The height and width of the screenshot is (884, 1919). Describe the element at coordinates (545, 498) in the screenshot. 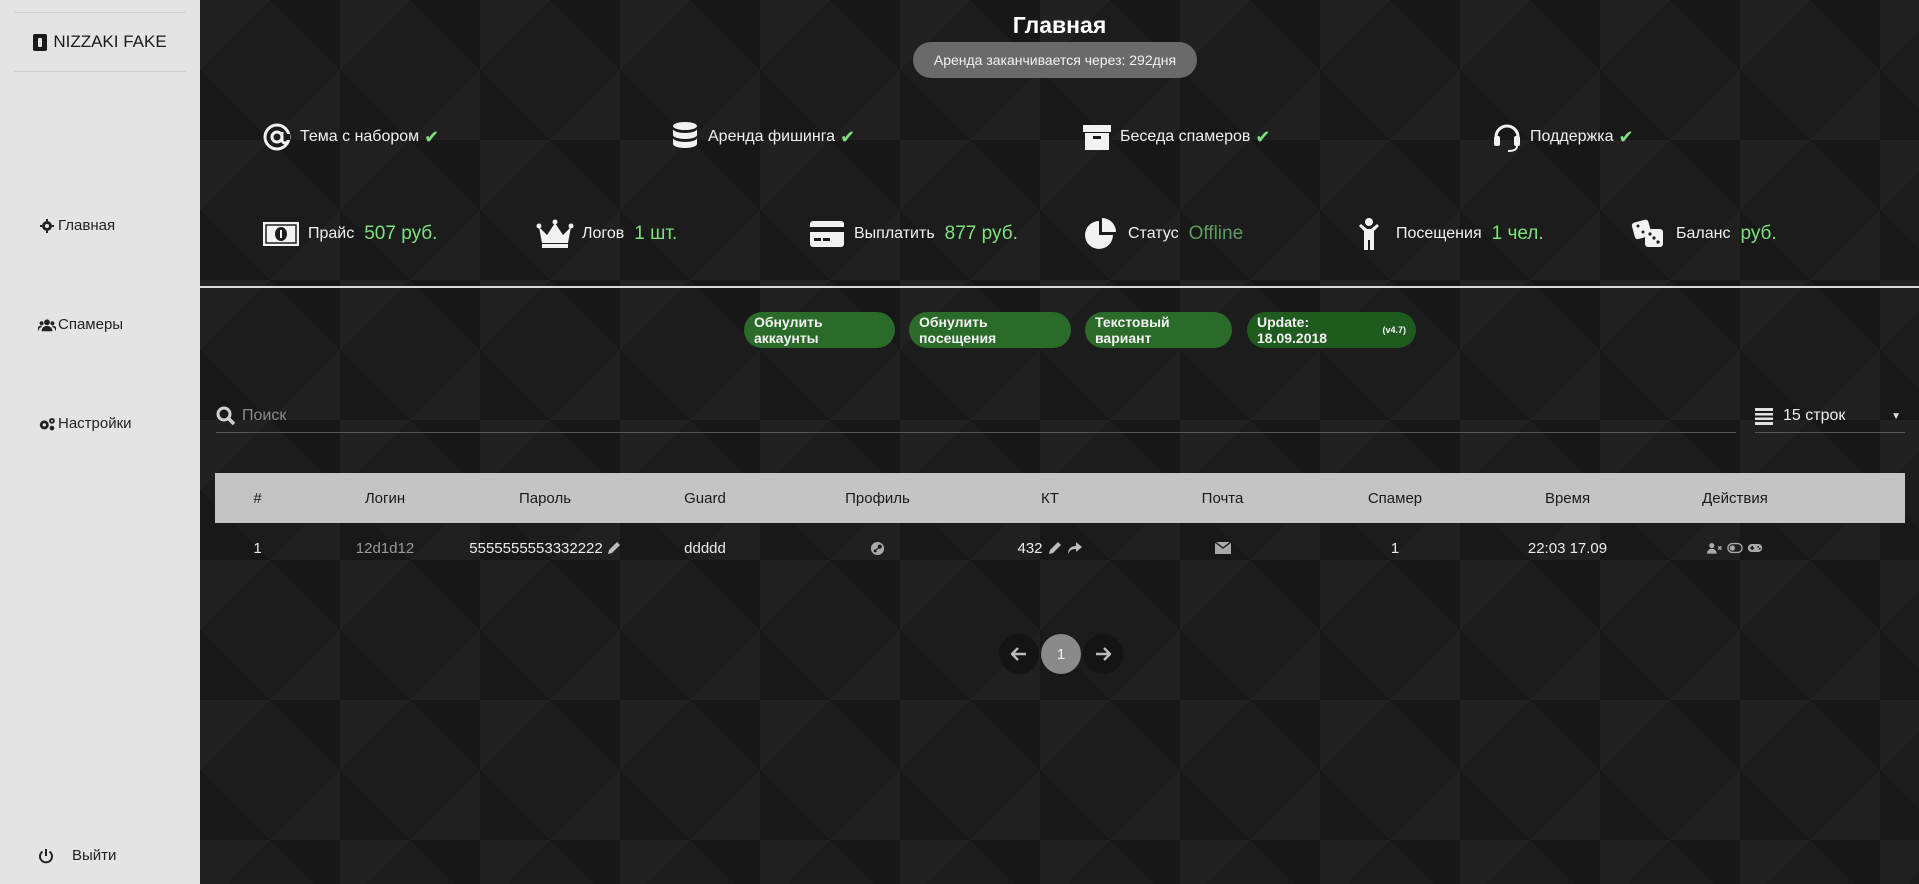

I see `column-header: Пароль` at that location.